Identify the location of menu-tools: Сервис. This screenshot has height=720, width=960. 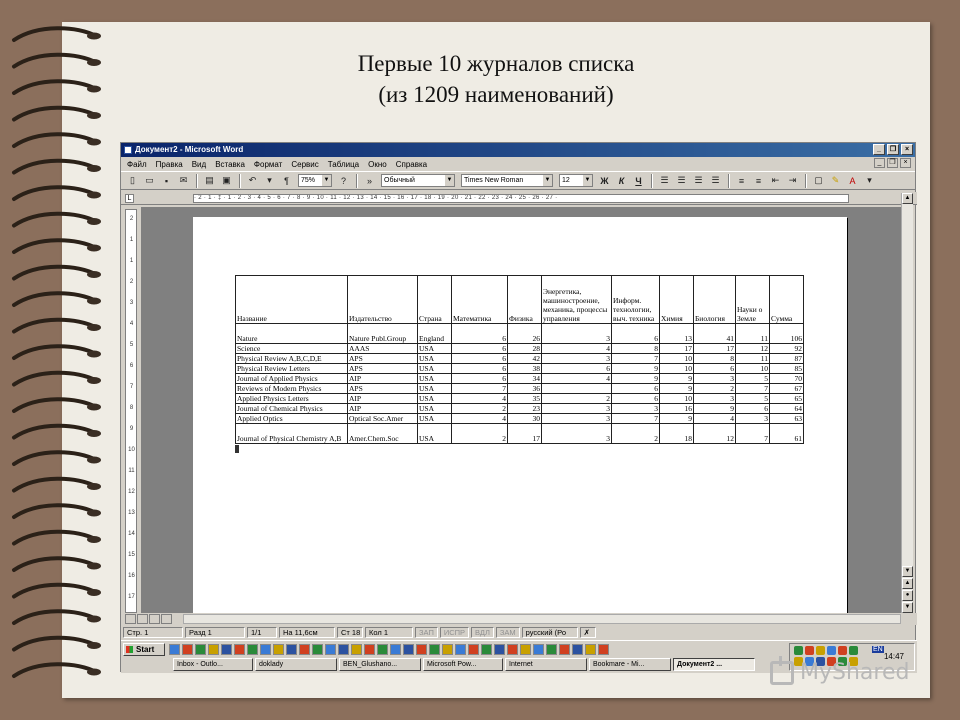
(304, 164).